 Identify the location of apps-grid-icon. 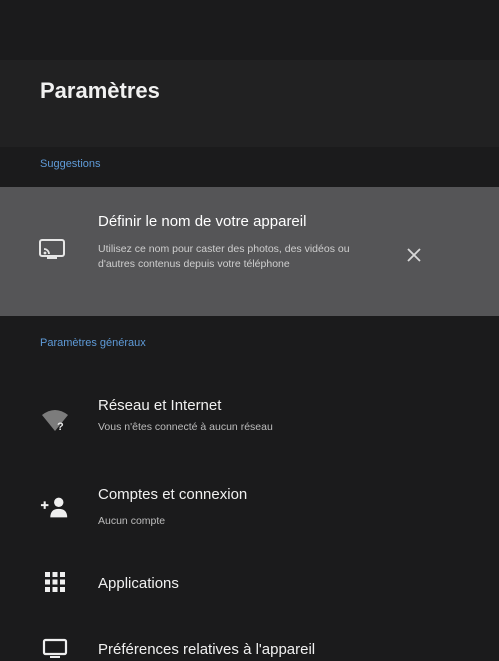
(55, 582).